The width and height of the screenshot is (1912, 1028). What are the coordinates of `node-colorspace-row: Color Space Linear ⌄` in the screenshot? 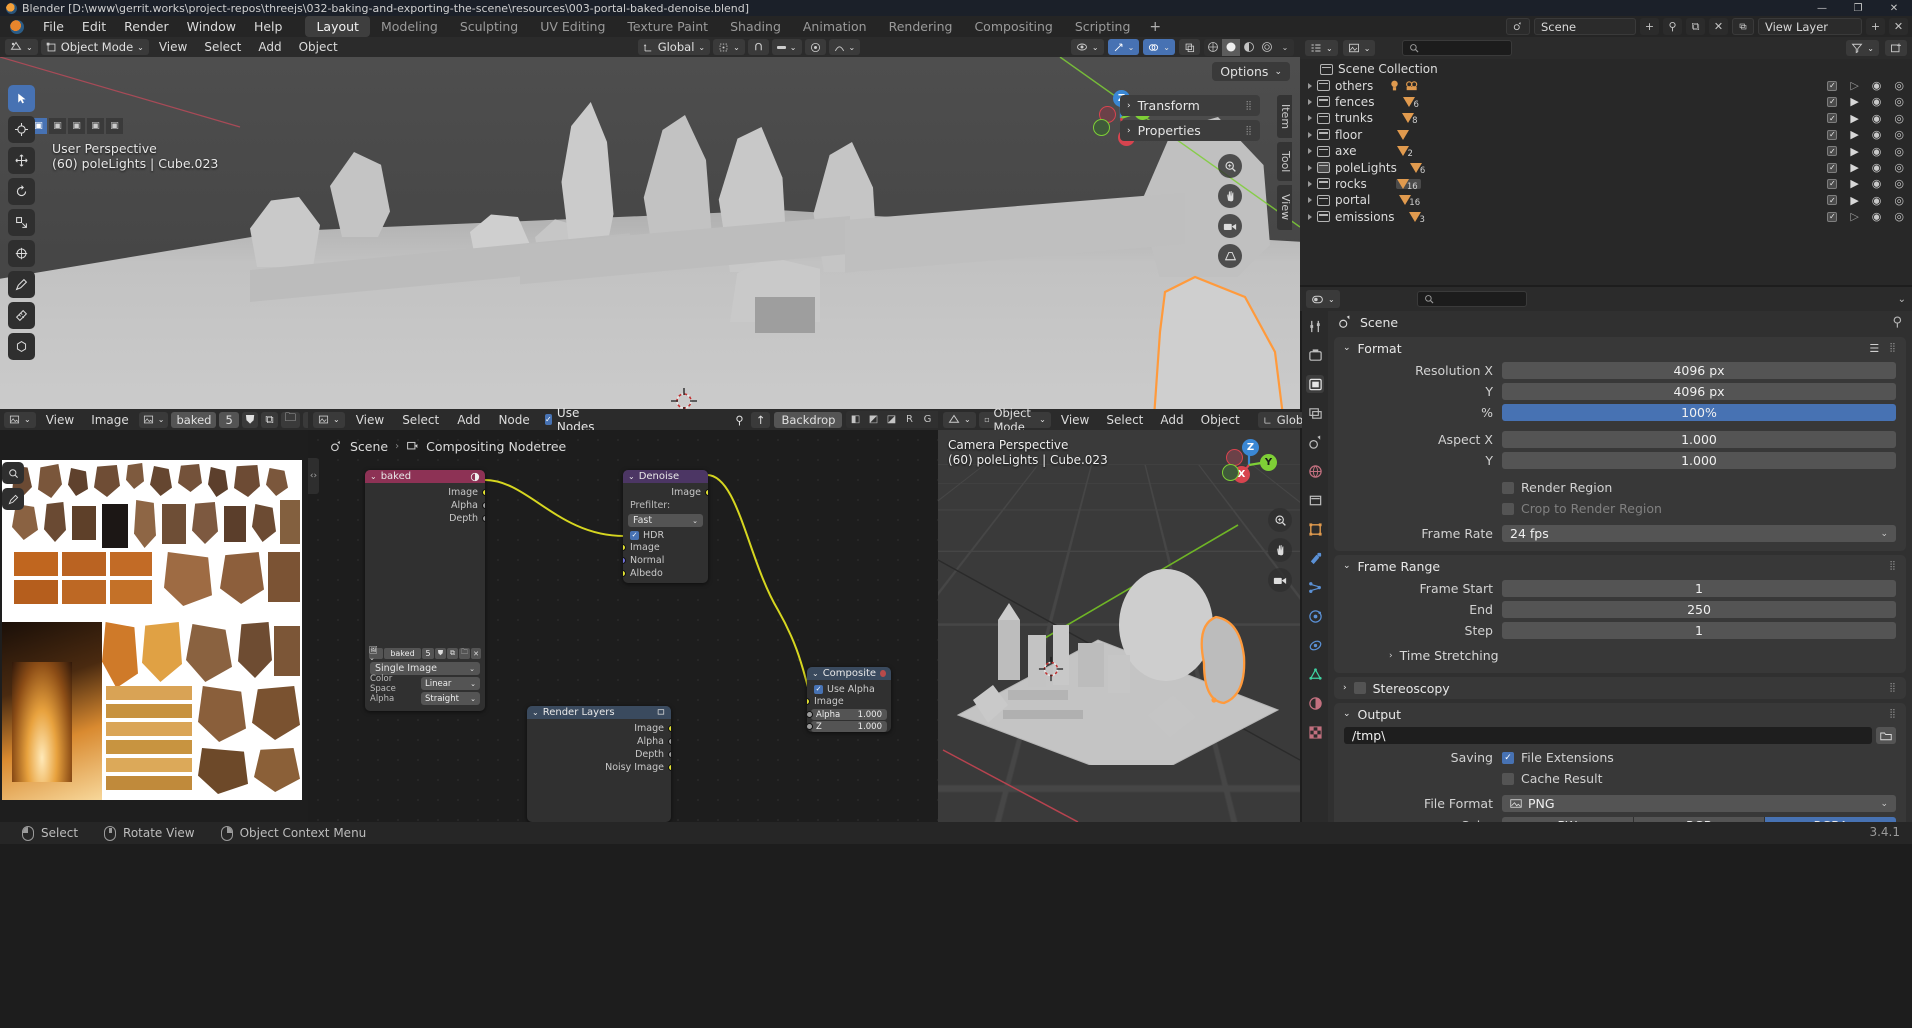 It's located at (425, 684).